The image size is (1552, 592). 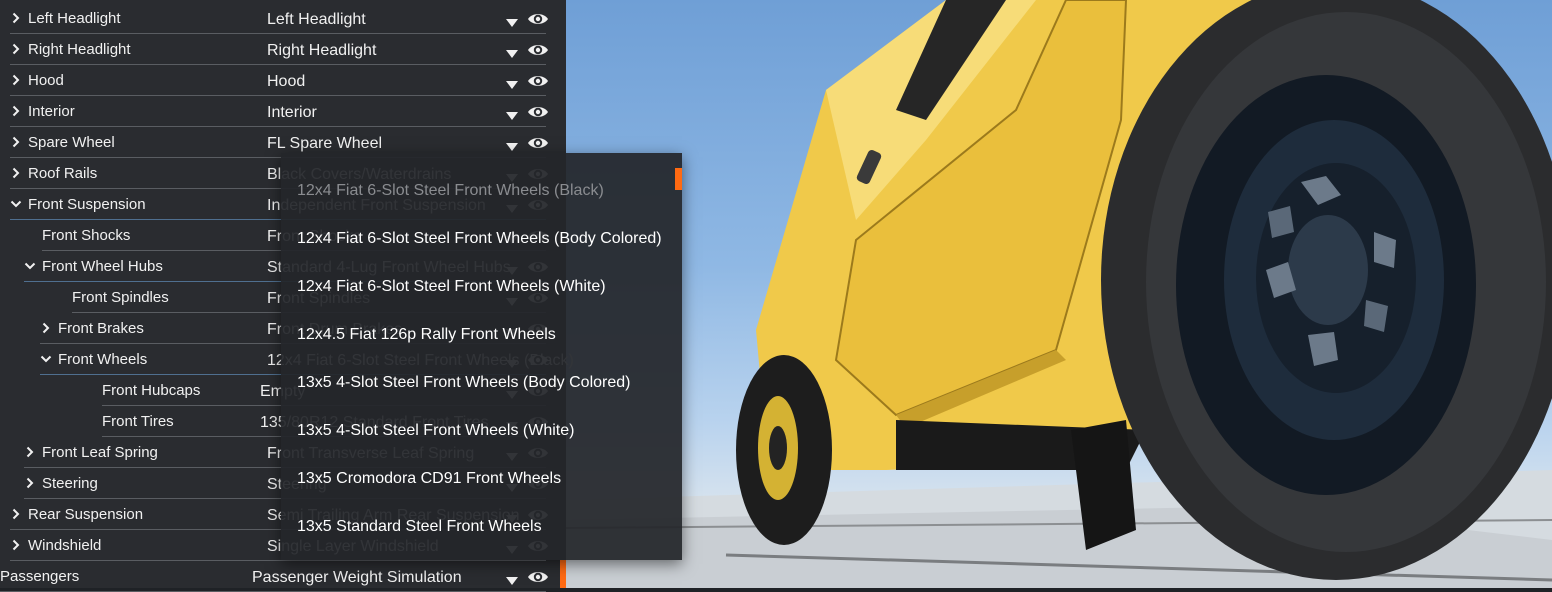 What do you see at coordinates (101, 328) in the screenshot?
I see `tree-row-label: Front Brakes` at bounding box center [101, 328].